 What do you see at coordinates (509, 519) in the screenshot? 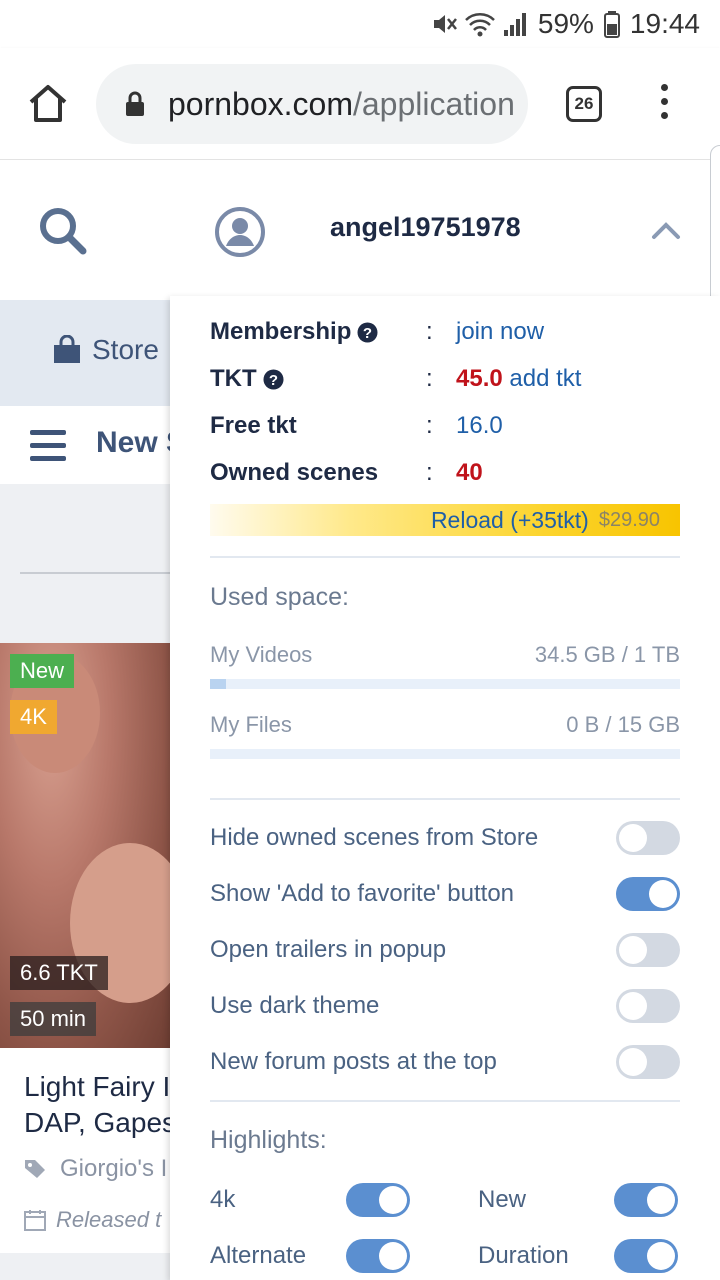
I see `reload-label: Reload (+35tkt)` at bounding box center [509, 519].